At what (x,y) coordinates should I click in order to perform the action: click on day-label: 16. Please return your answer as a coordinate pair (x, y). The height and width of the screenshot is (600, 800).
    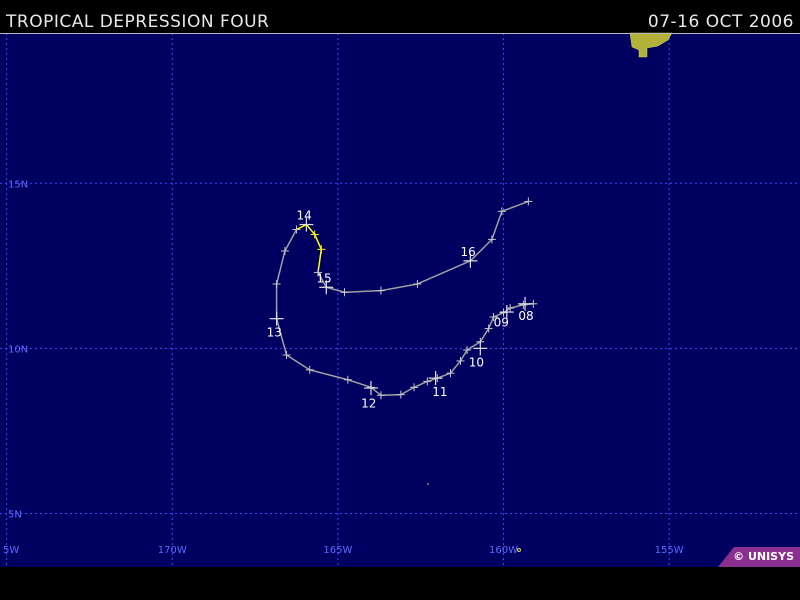
    Looking at the image, I should click on (467, 252).